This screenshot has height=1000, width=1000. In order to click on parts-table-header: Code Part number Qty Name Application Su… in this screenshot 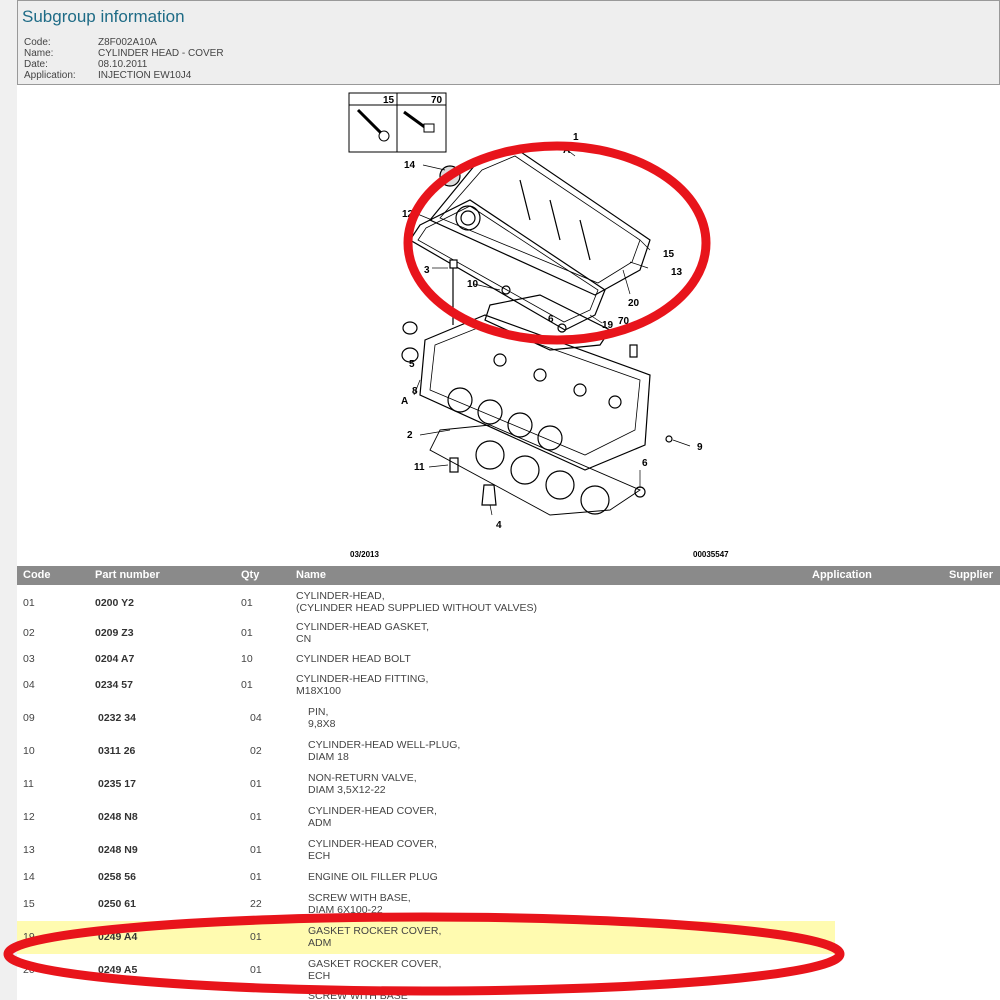, I will do `click(508, 575)`.